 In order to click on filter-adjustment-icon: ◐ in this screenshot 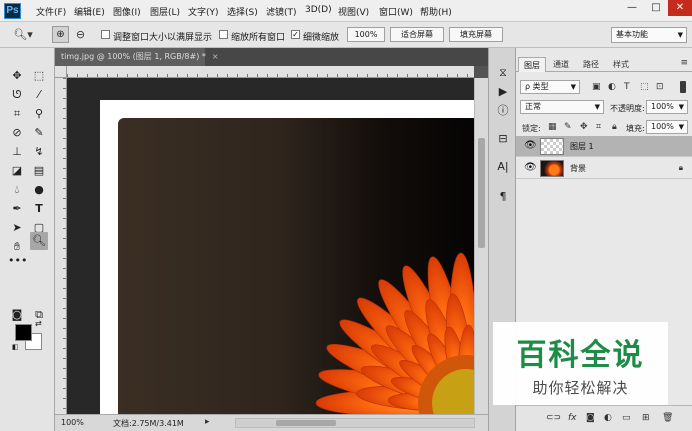, I will do `click(612, 87)`.